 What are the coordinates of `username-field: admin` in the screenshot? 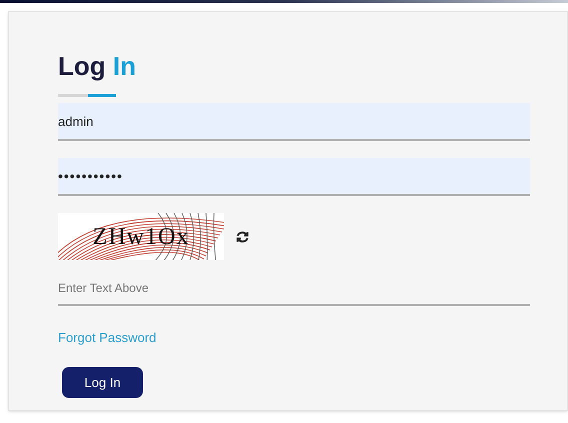 It's located at (294, 122).